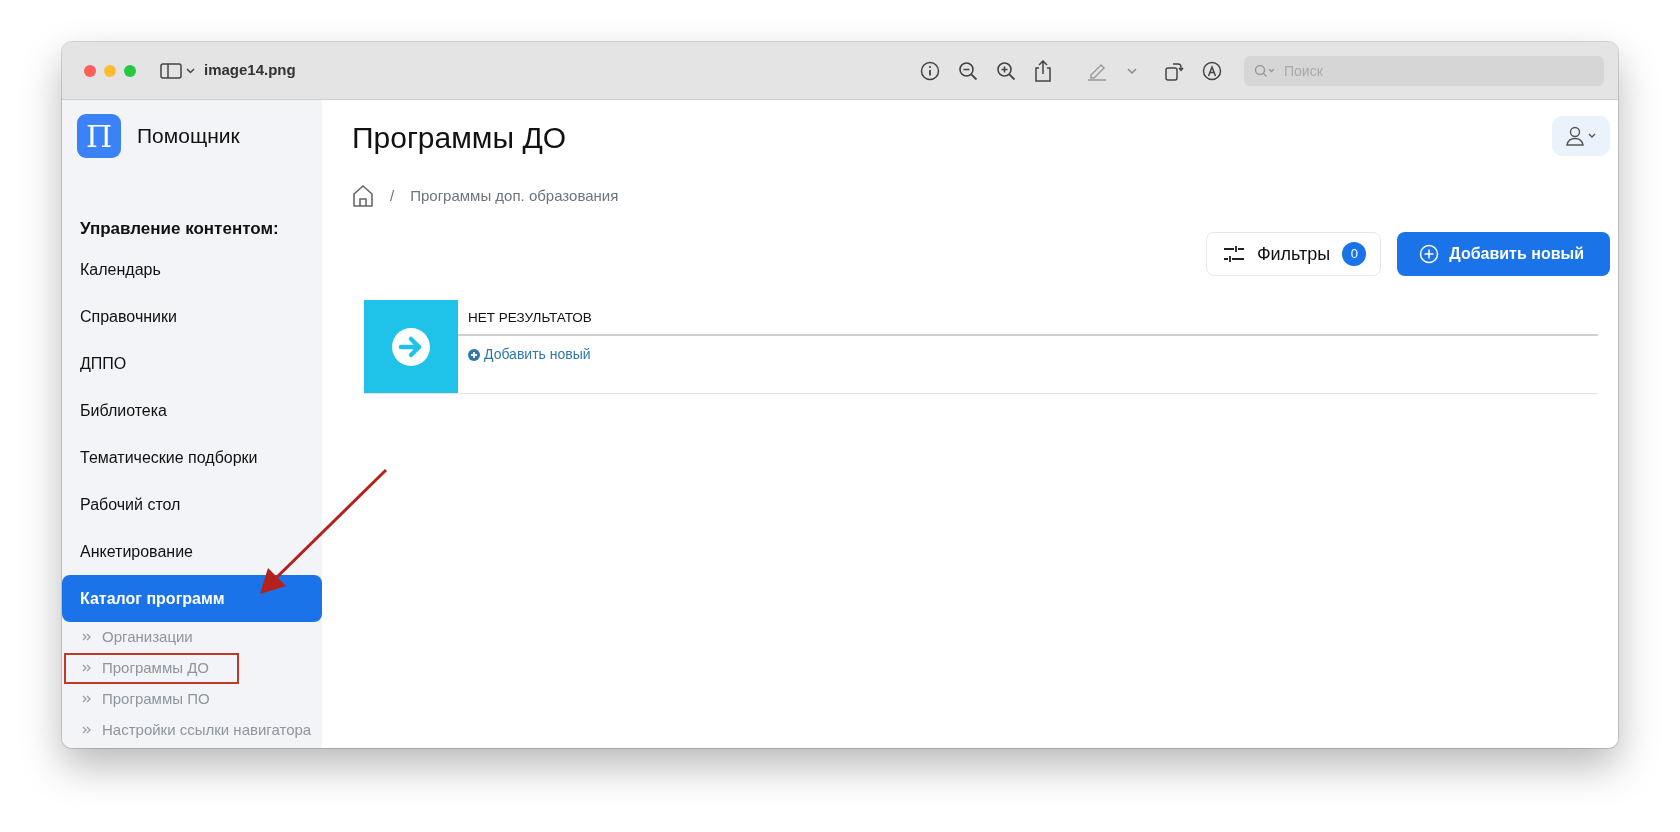  I want to click on user-icon, so click(1581, 136).